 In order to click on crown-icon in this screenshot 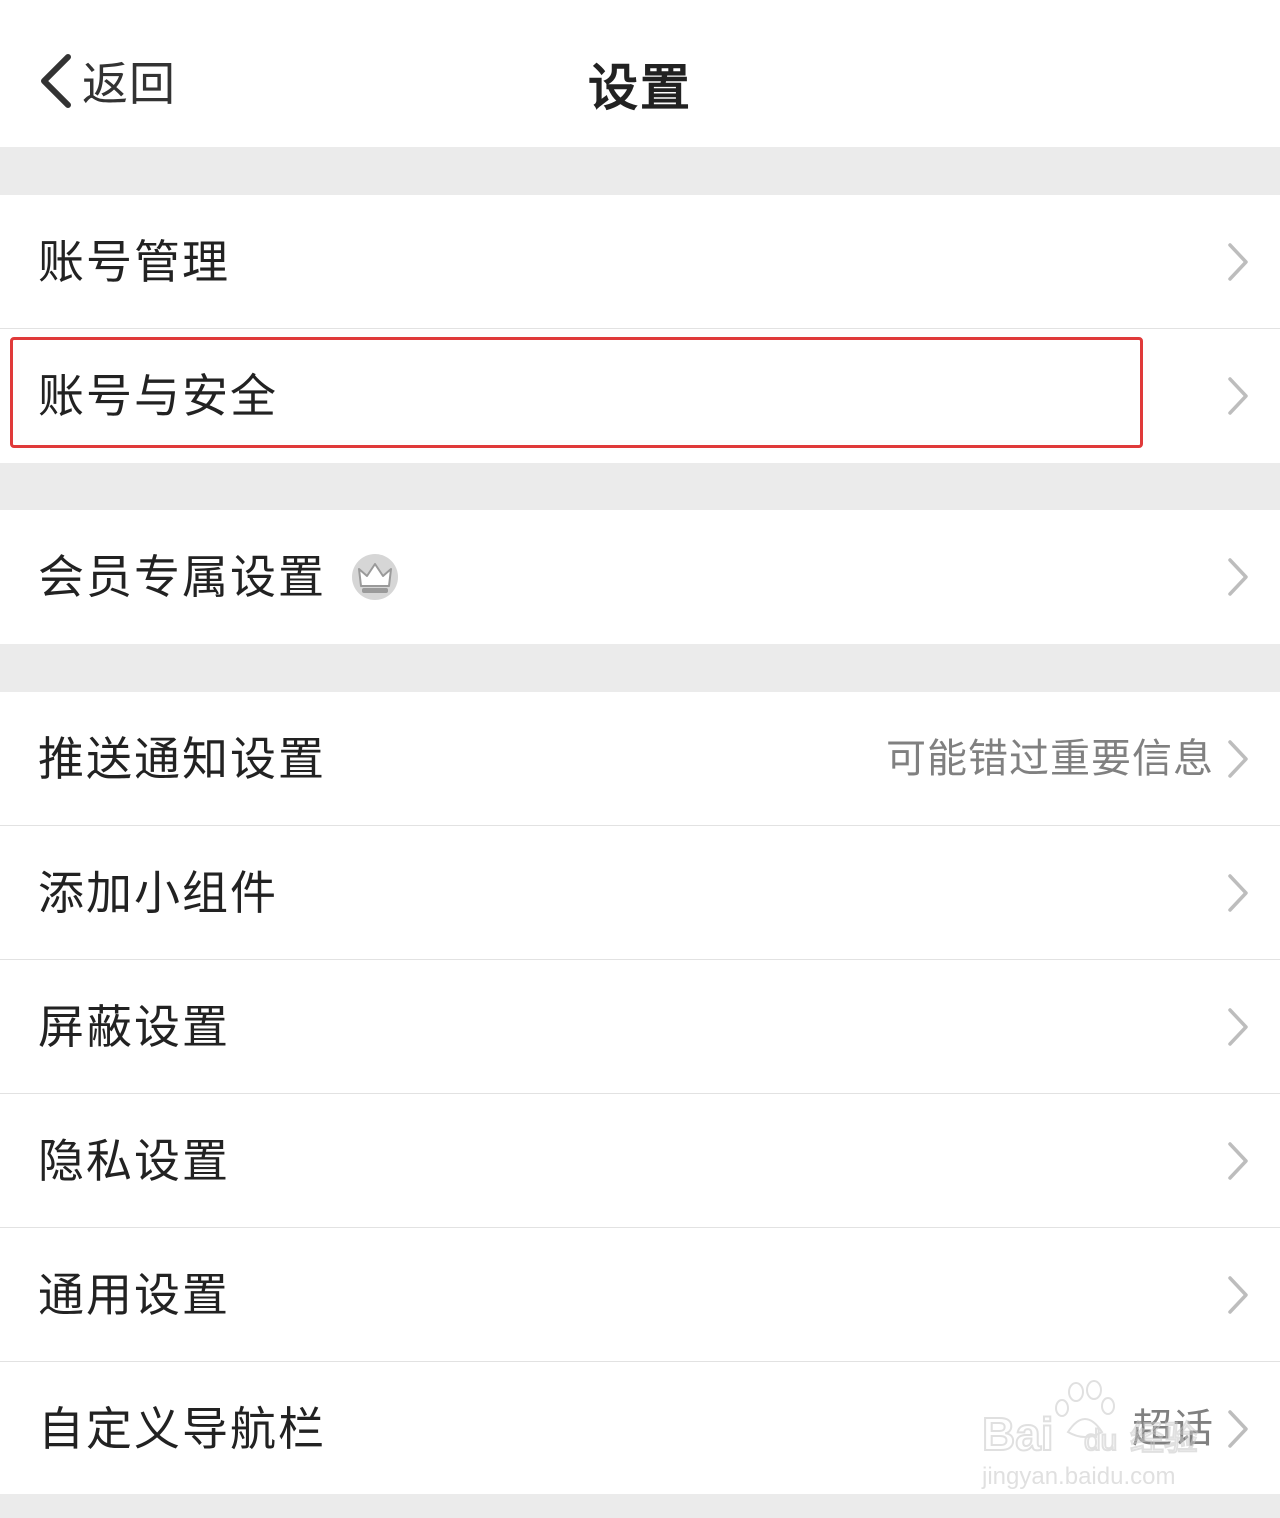, I will do `click(375, 577)`.